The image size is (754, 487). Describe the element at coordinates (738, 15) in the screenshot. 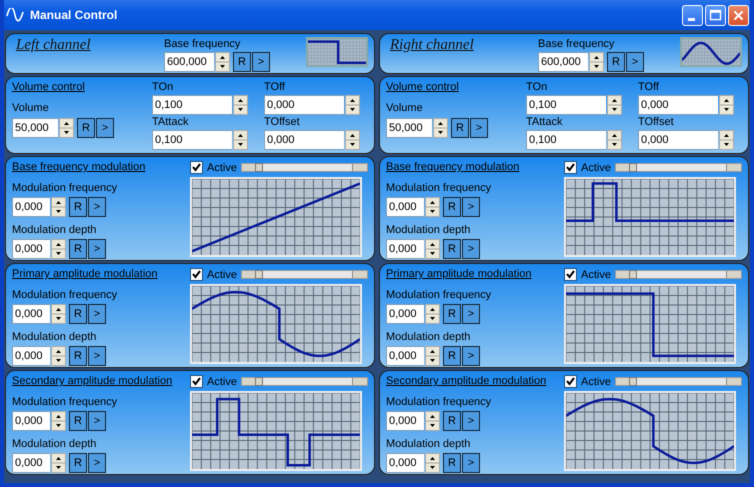

I see `close-button` at that location.